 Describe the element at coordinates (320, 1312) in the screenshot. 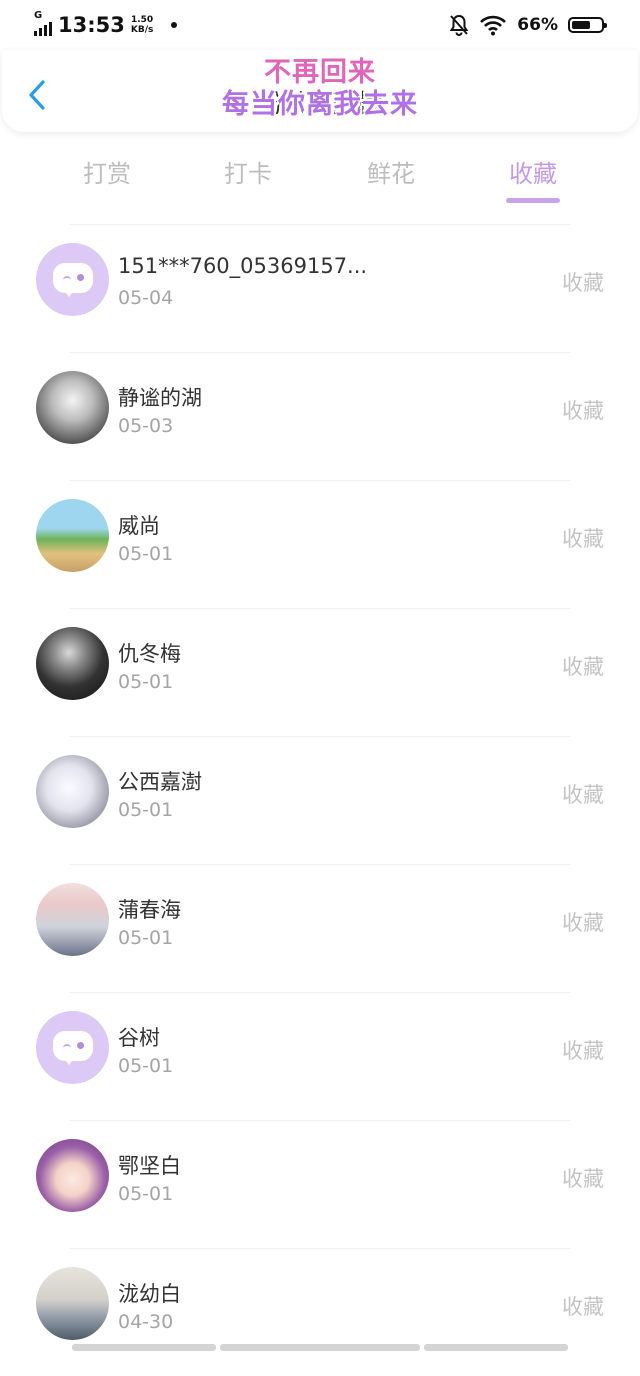

I see `list-item: 泷幼白 04-30 收藏` at that location.